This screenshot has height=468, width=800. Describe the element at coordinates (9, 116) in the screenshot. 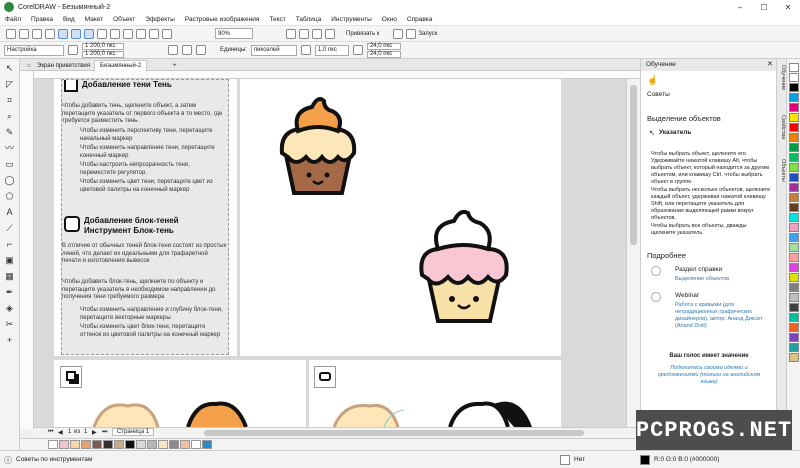

I see `zoom-tool-icon: ⌕` at that location.